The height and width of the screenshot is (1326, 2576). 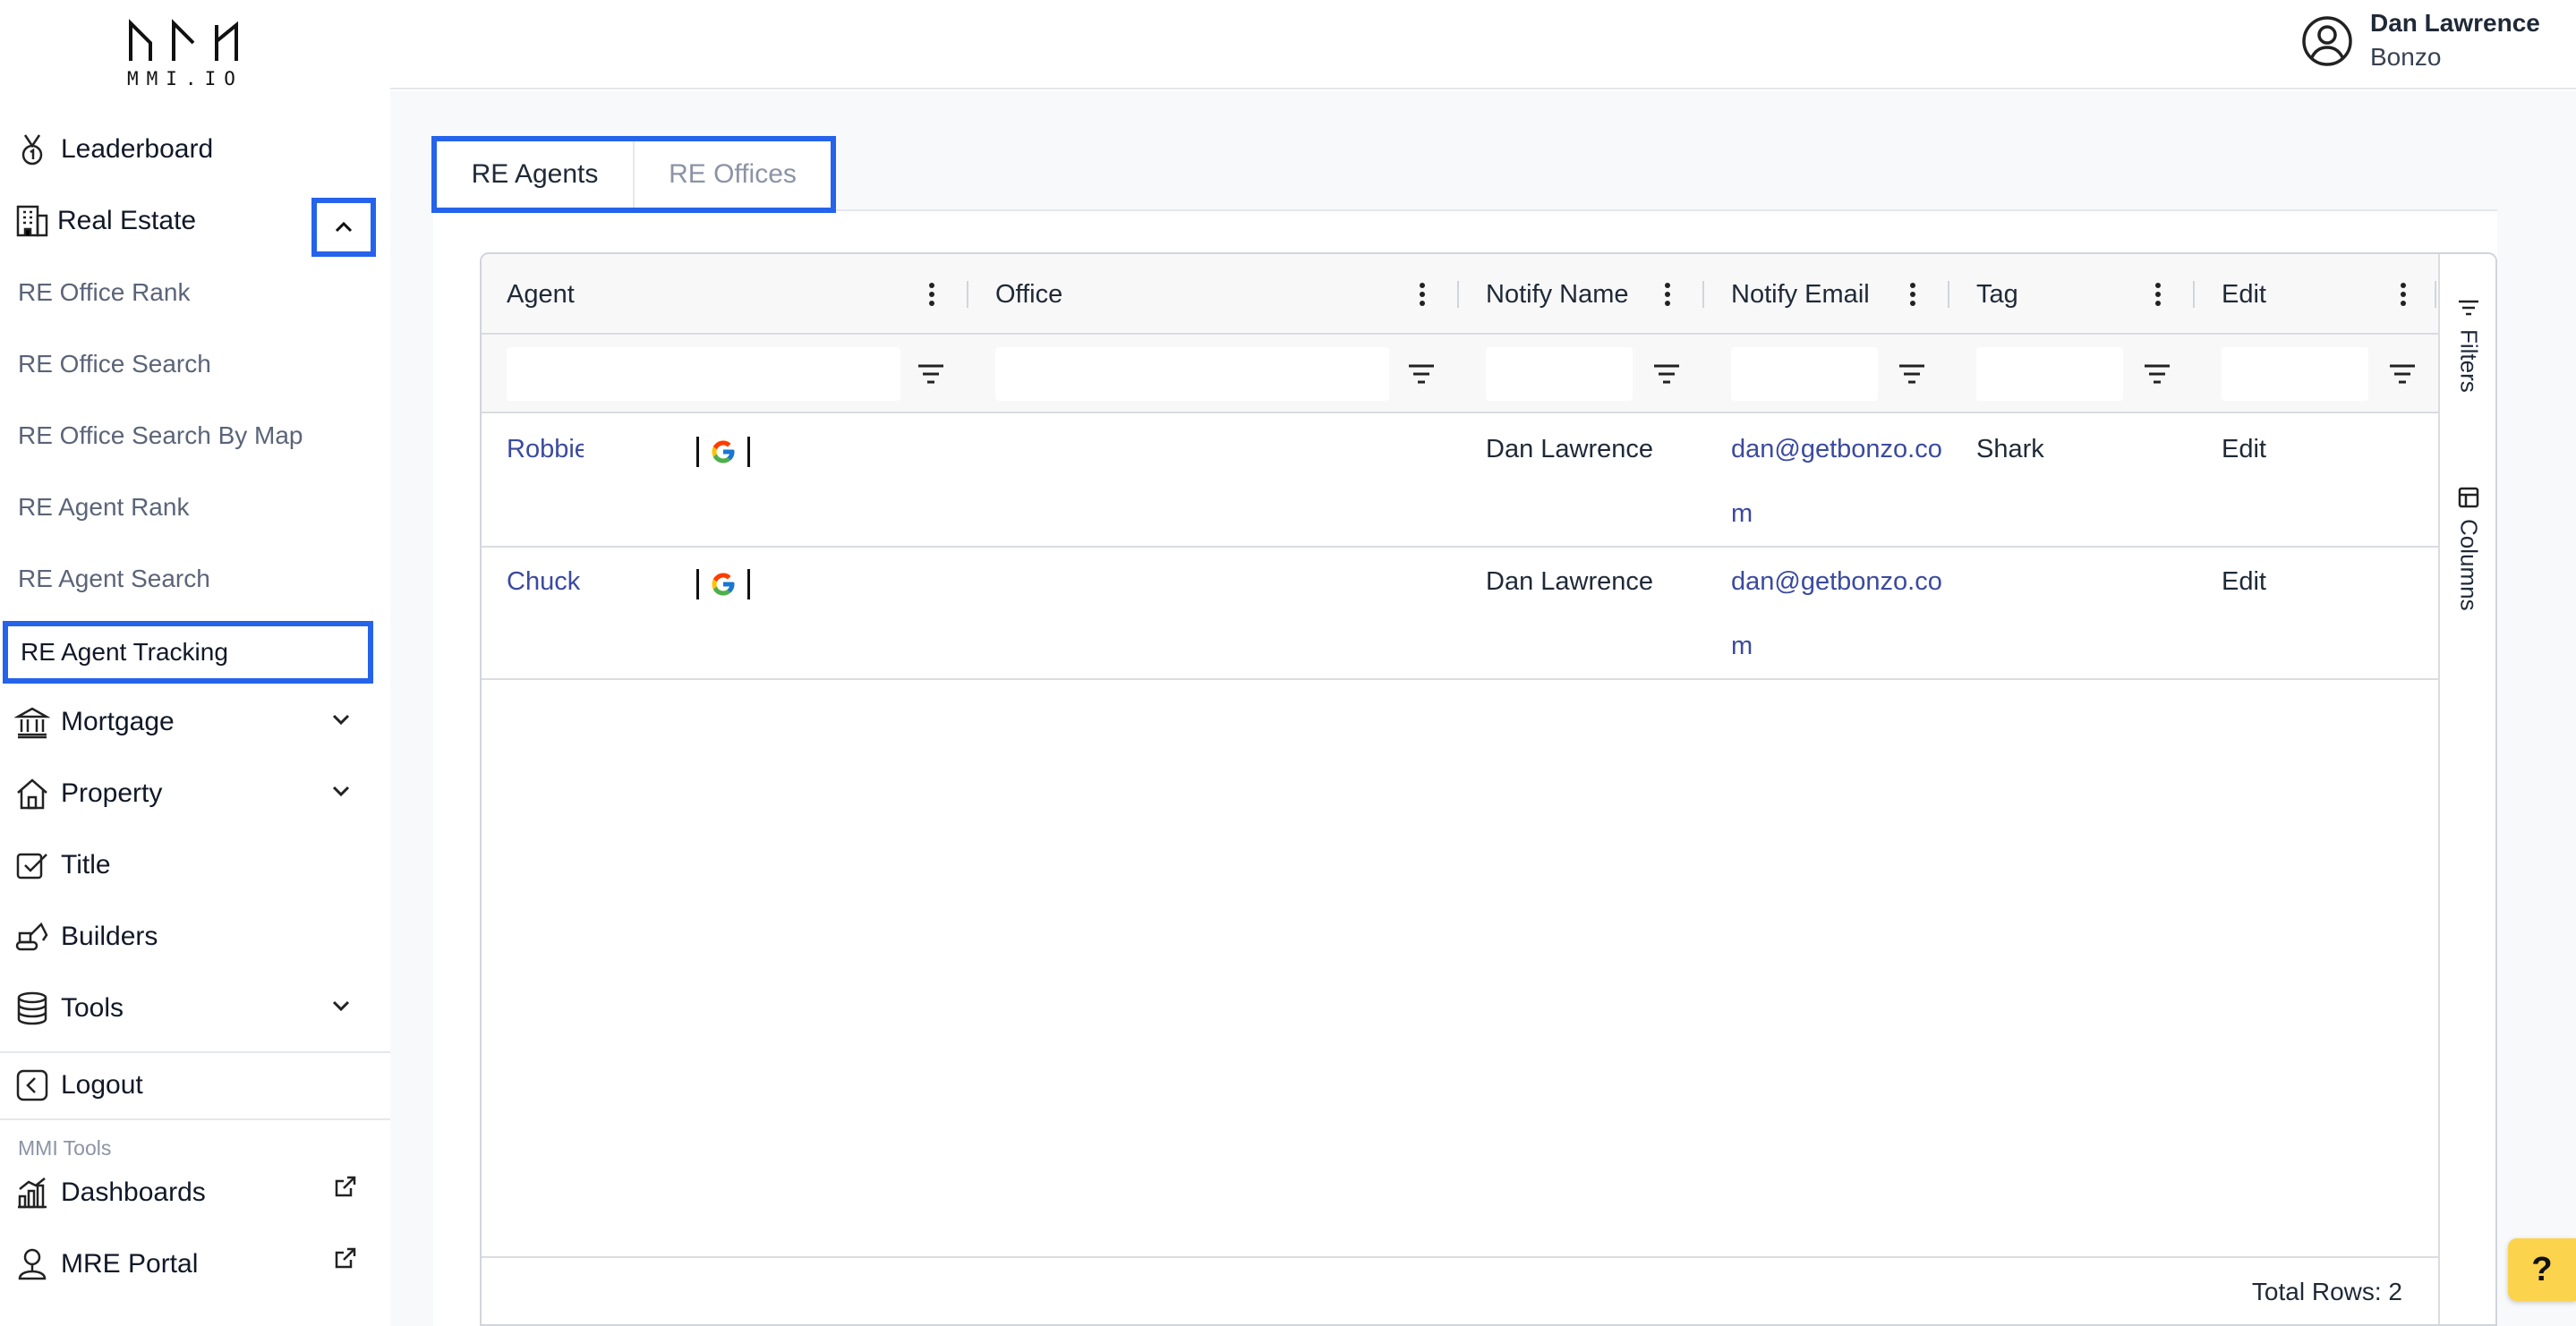 What do you see at coordinates (1804, 374) in the screenshot?
I see `notify-email-filter-input` at bounding box center [1804, 374].